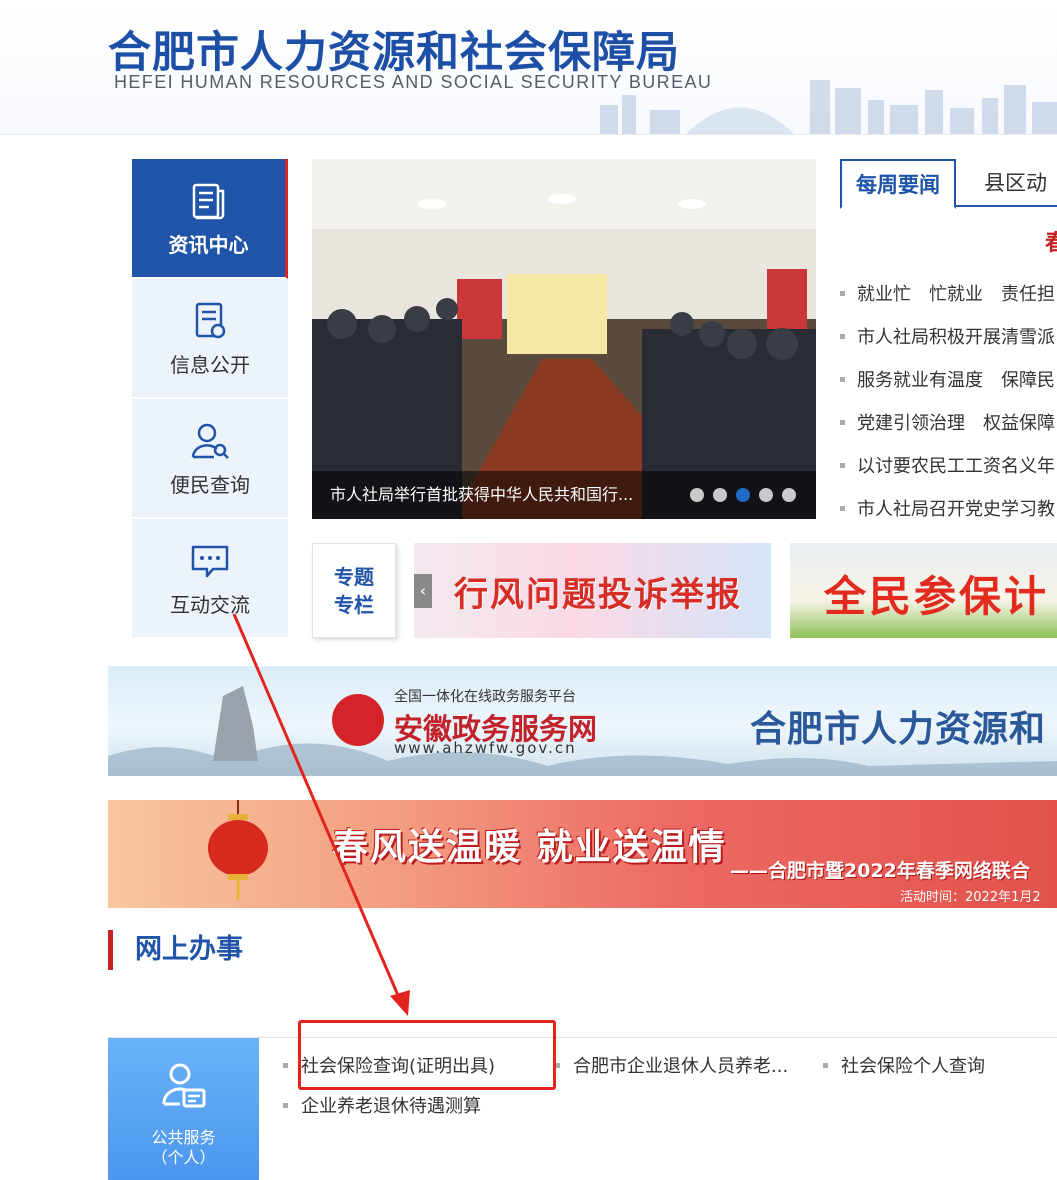 The width and height of the screenshot is (1057, 1180). Describe the element at coordinates (210, 339) in the screenshot. I see `nav-item-info-disclosure: 信息公开` at that location.